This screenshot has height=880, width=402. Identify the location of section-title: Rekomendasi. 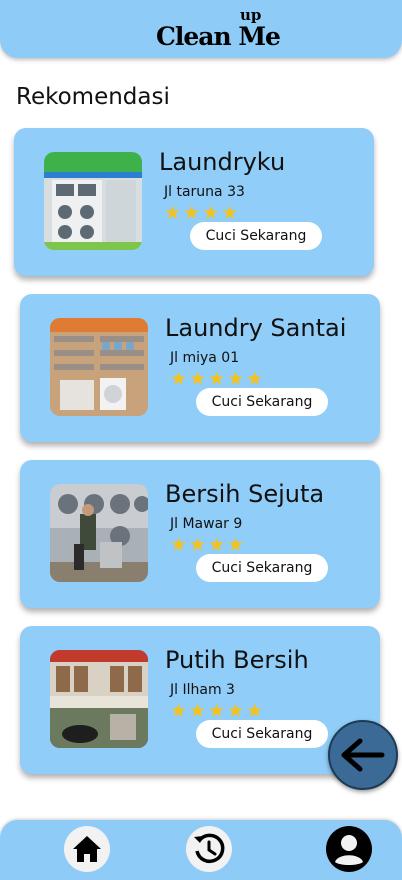
(93, 97).